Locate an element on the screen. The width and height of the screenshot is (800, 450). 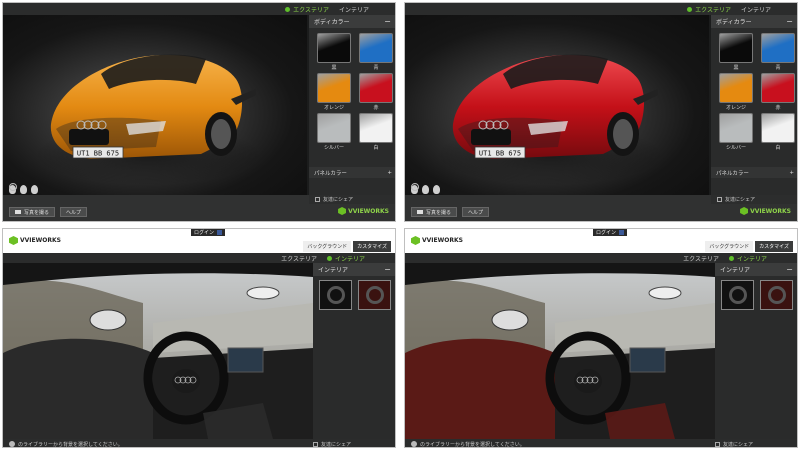
swatch-label: 赤 is located at coordinates (778, 108).